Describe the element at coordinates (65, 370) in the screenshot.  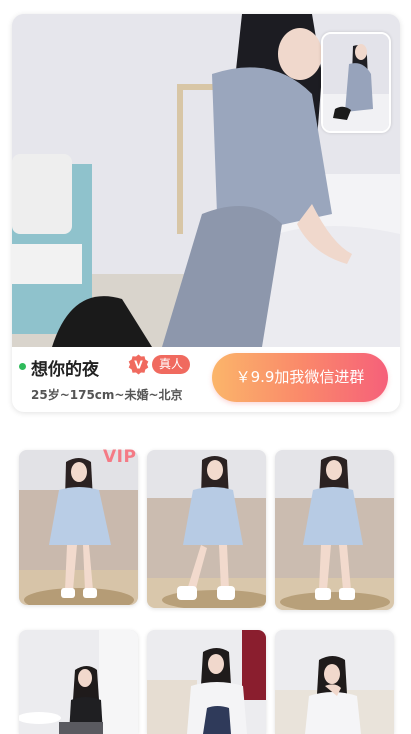
I see `profile-name: 想你的夜` at that location.